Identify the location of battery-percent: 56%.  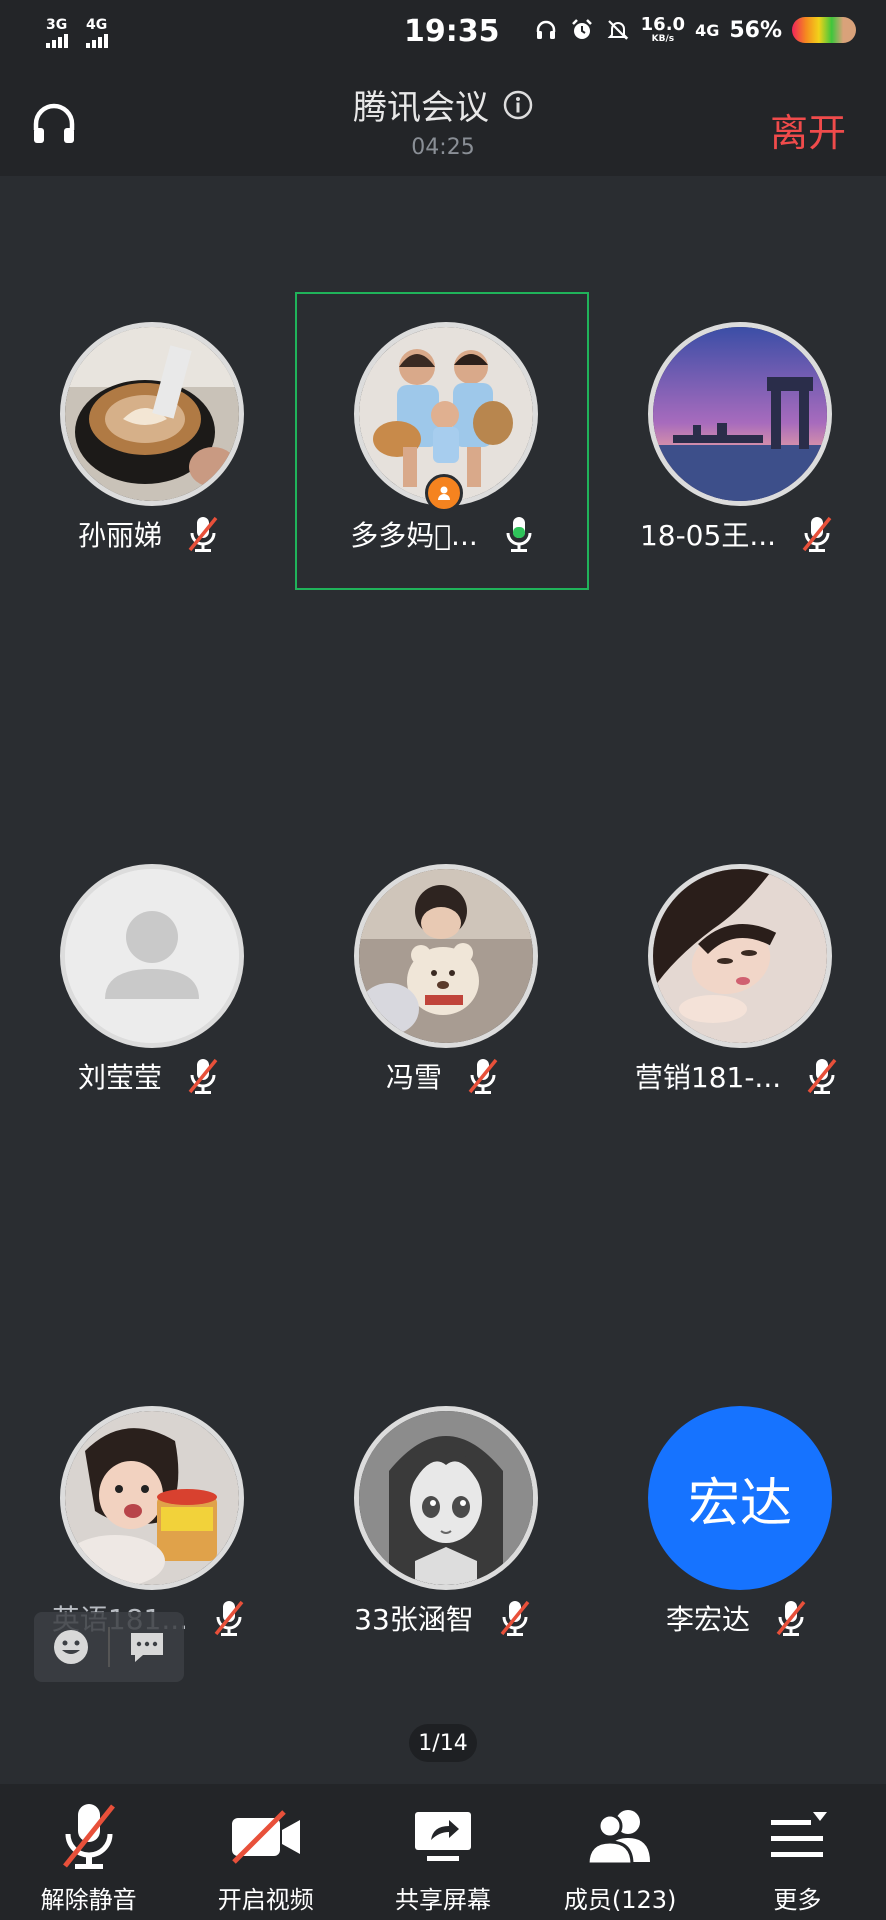
(755, 30).